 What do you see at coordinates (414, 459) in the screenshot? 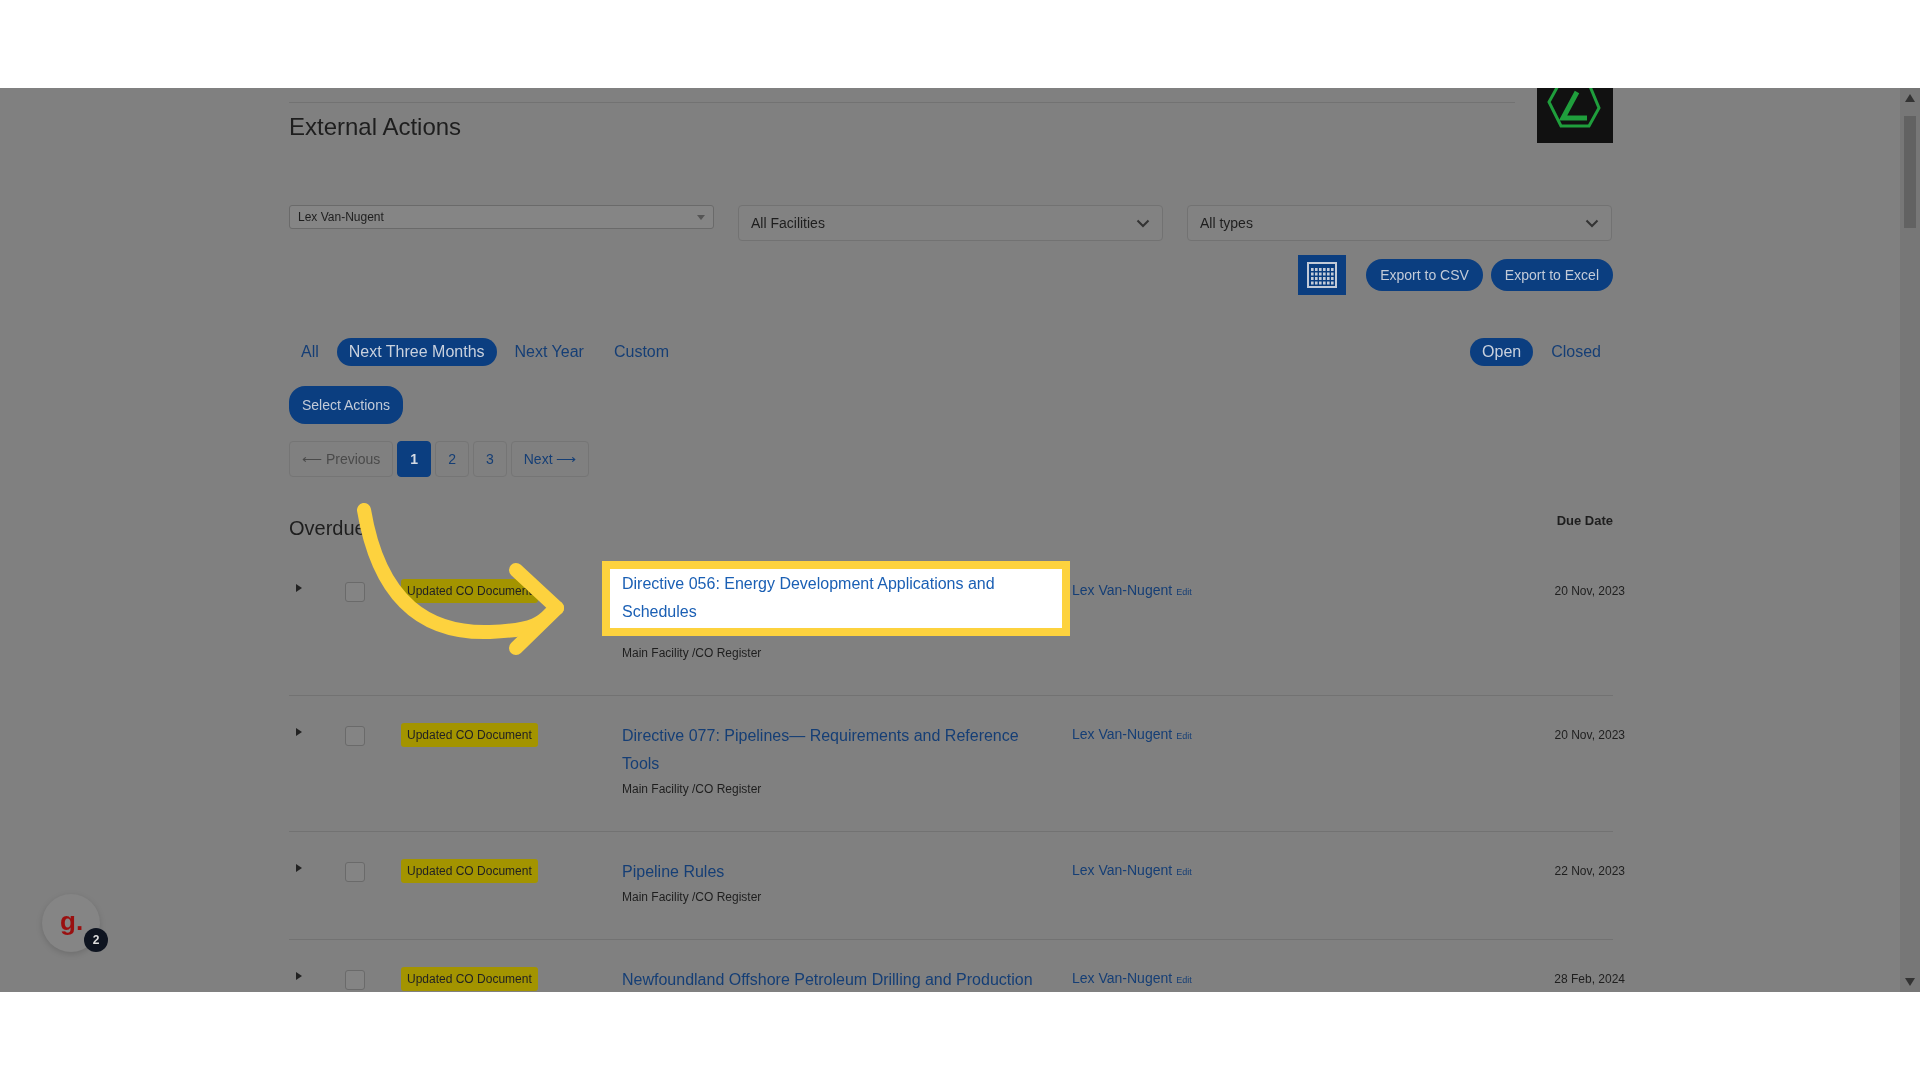
I see `page-button: 1` at bounding box center [414, 459].